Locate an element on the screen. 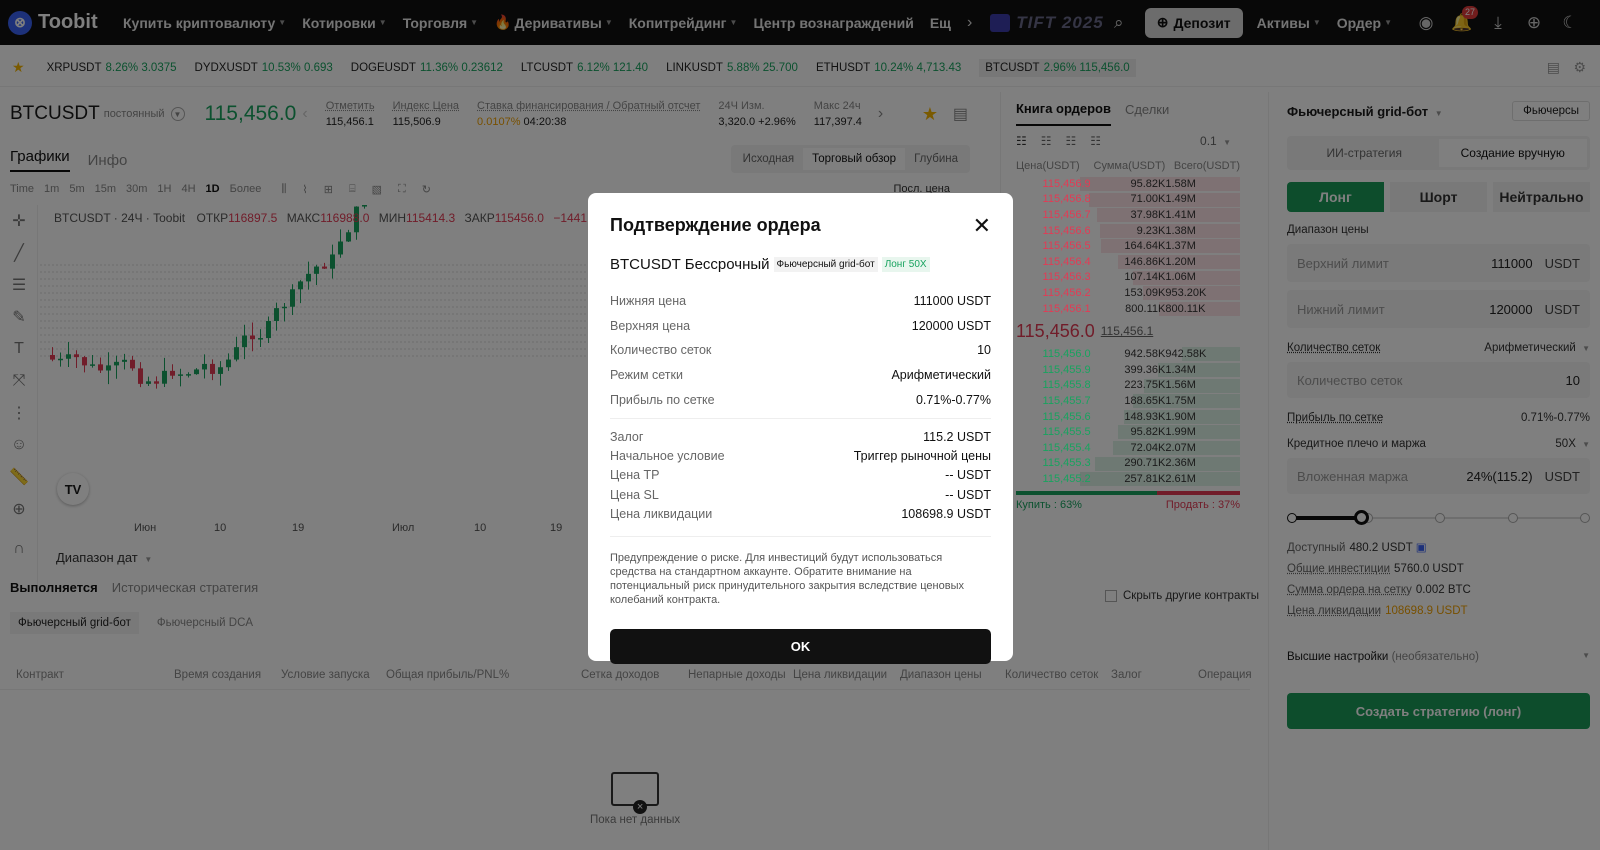  close-icon: ✕ is located at coordinates (982, 225).